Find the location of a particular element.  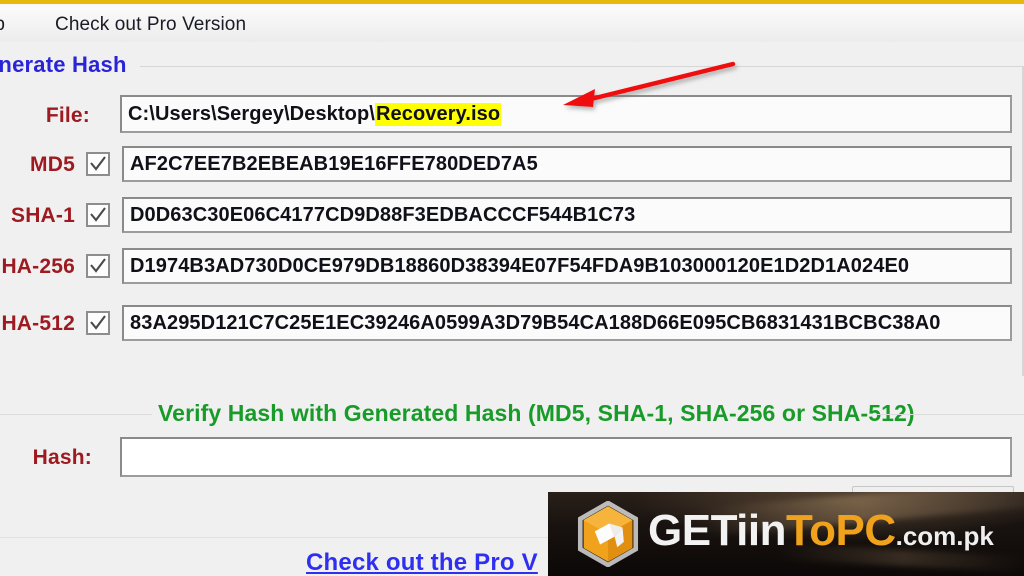

watermark-get: GET is located at coordinates (692, 530).